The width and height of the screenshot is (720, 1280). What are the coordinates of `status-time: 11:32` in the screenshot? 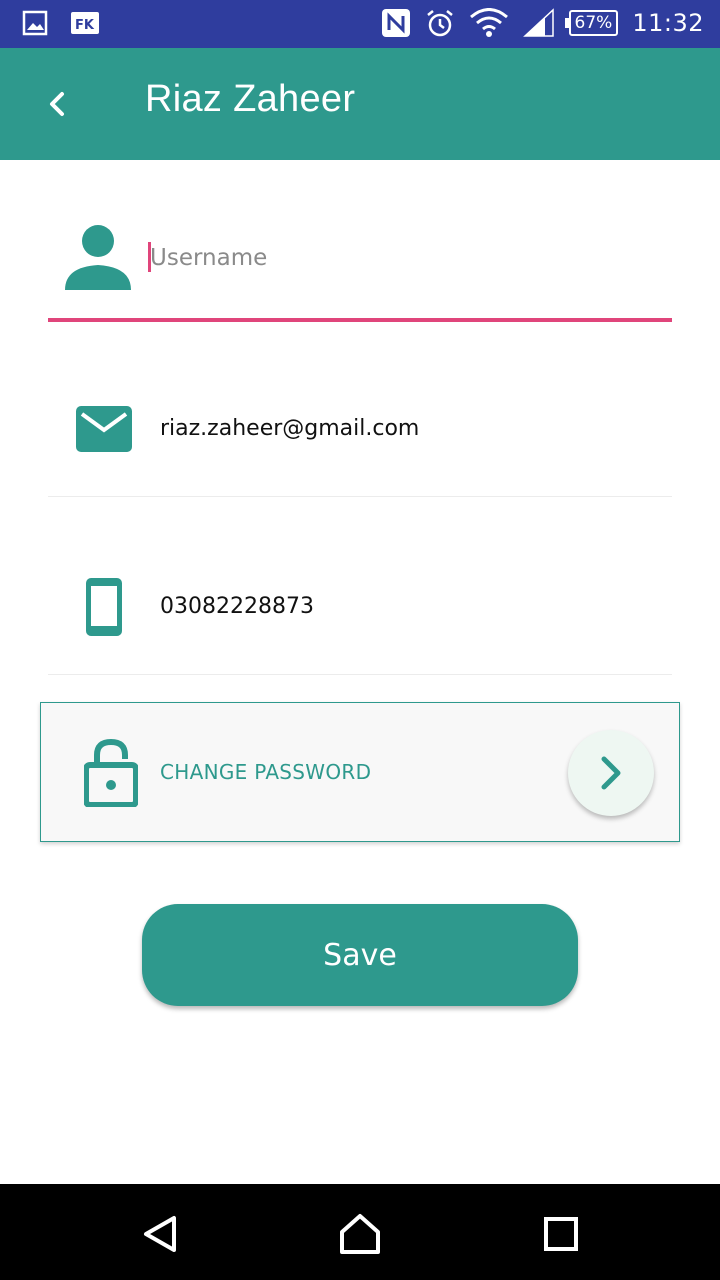 It's located at (668, 23).